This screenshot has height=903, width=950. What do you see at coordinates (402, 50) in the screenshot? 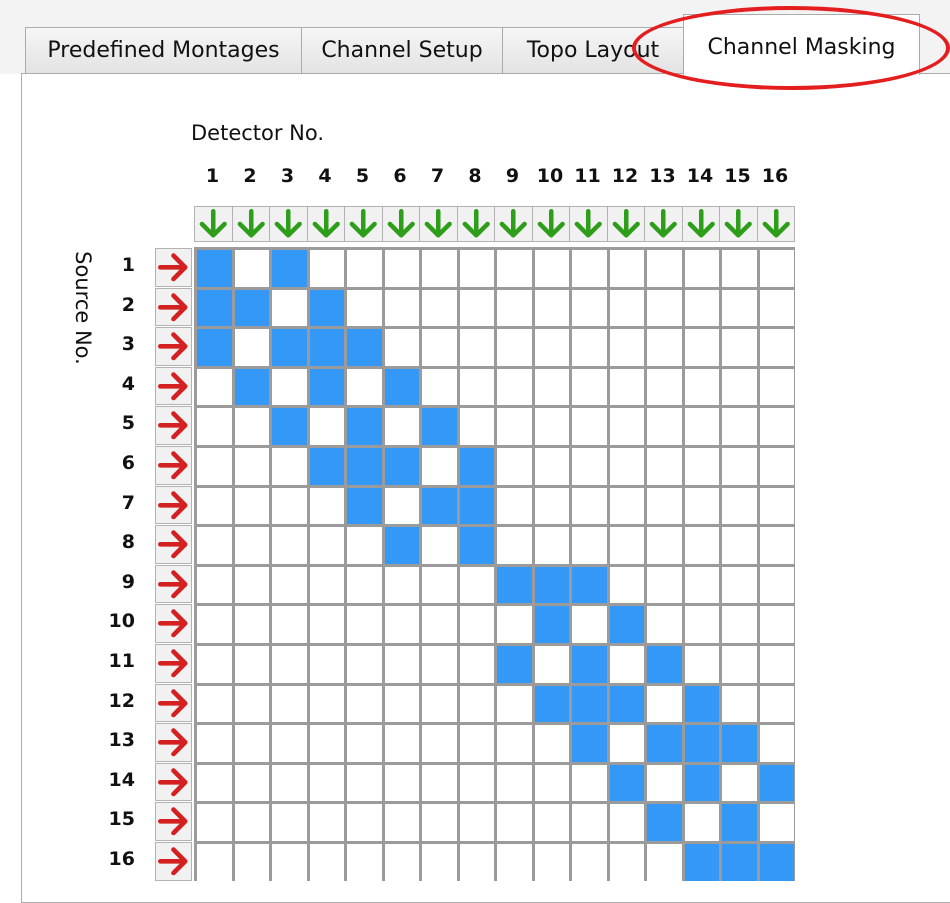
I see `tab-channel-setup: Channel Setup` at bounding box center [402, 50].